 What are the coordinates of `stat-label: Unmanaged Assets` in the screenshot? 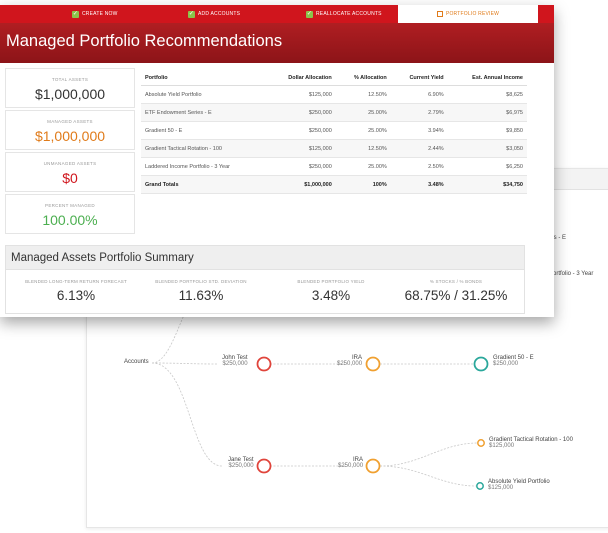 It's located at (70, 163).